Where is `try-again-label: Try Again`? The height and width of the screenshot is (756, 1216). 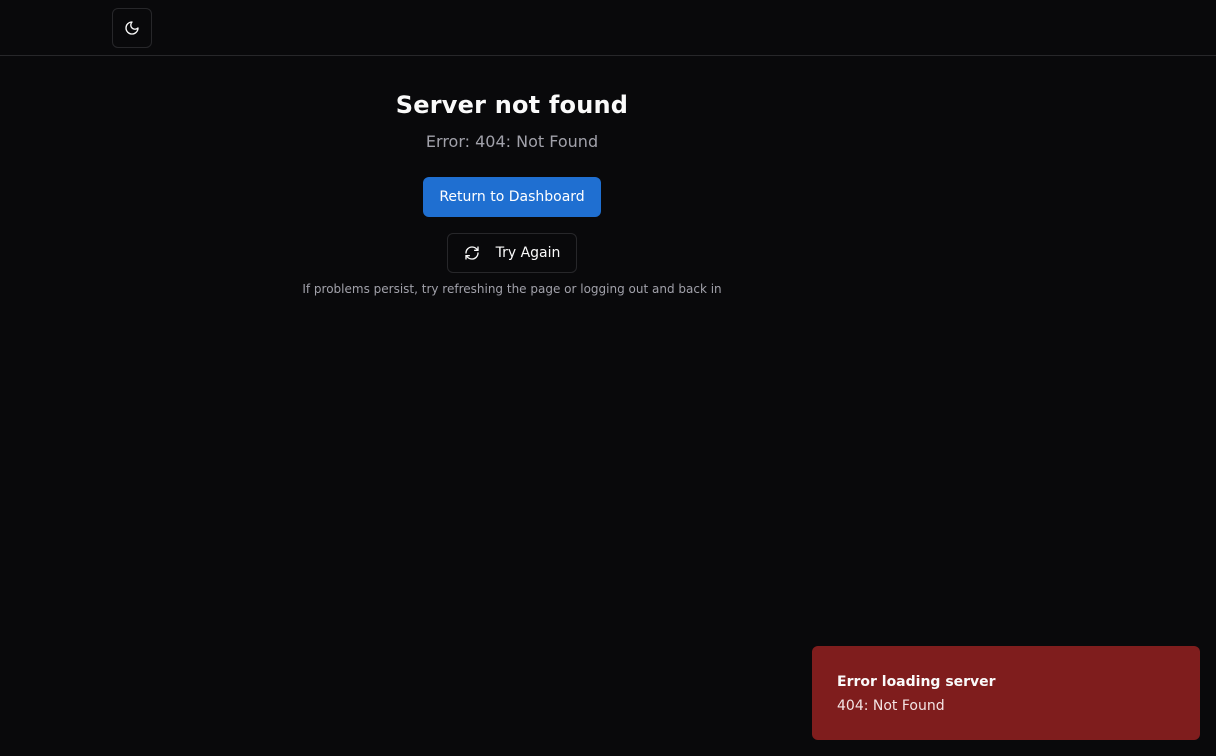
try-again-label: Try Again is located at coordinates (528, 253).